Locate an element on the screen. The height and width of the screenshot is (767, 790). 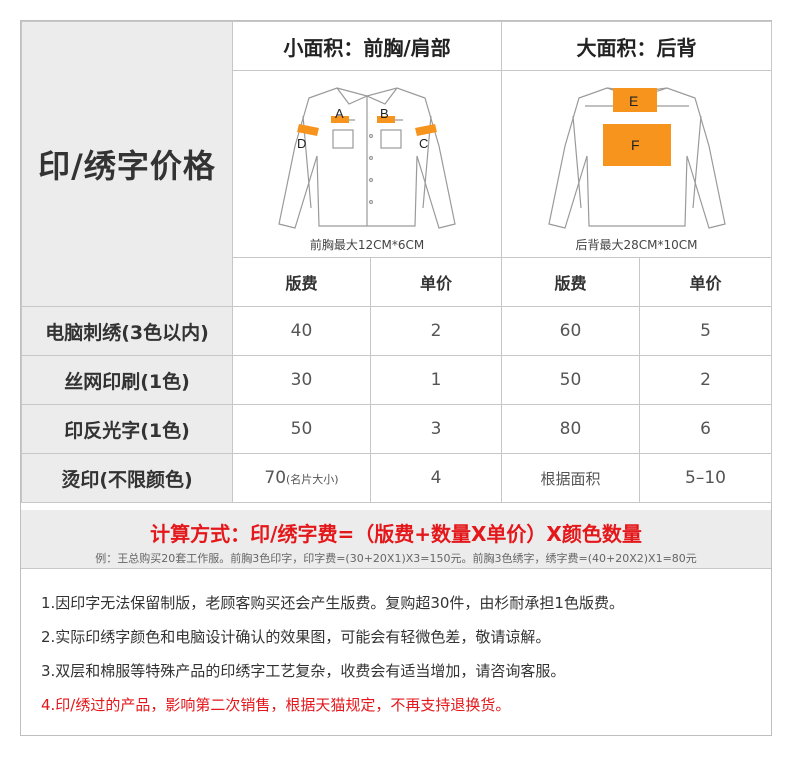
table-row: 丝网印刷(1色) 30 1 50 2 is located at coordinates (396, 380).